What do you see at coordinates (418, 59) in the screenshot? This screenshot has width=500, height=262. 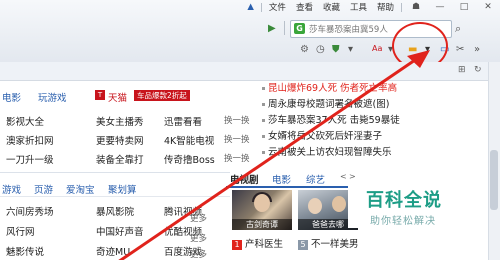 I see `arrow-head` at bounding box center [418, 59].